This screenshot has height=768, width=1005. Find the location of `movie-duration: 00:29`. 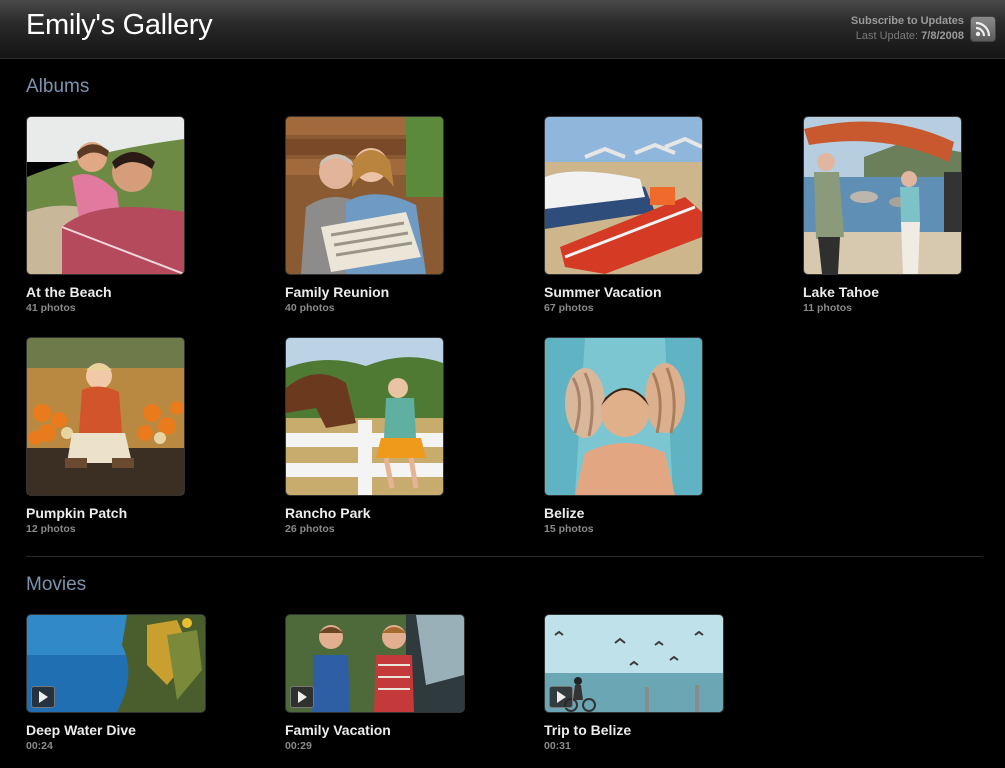

movie-duration: 00:29 is located at coordinates (298, 746).